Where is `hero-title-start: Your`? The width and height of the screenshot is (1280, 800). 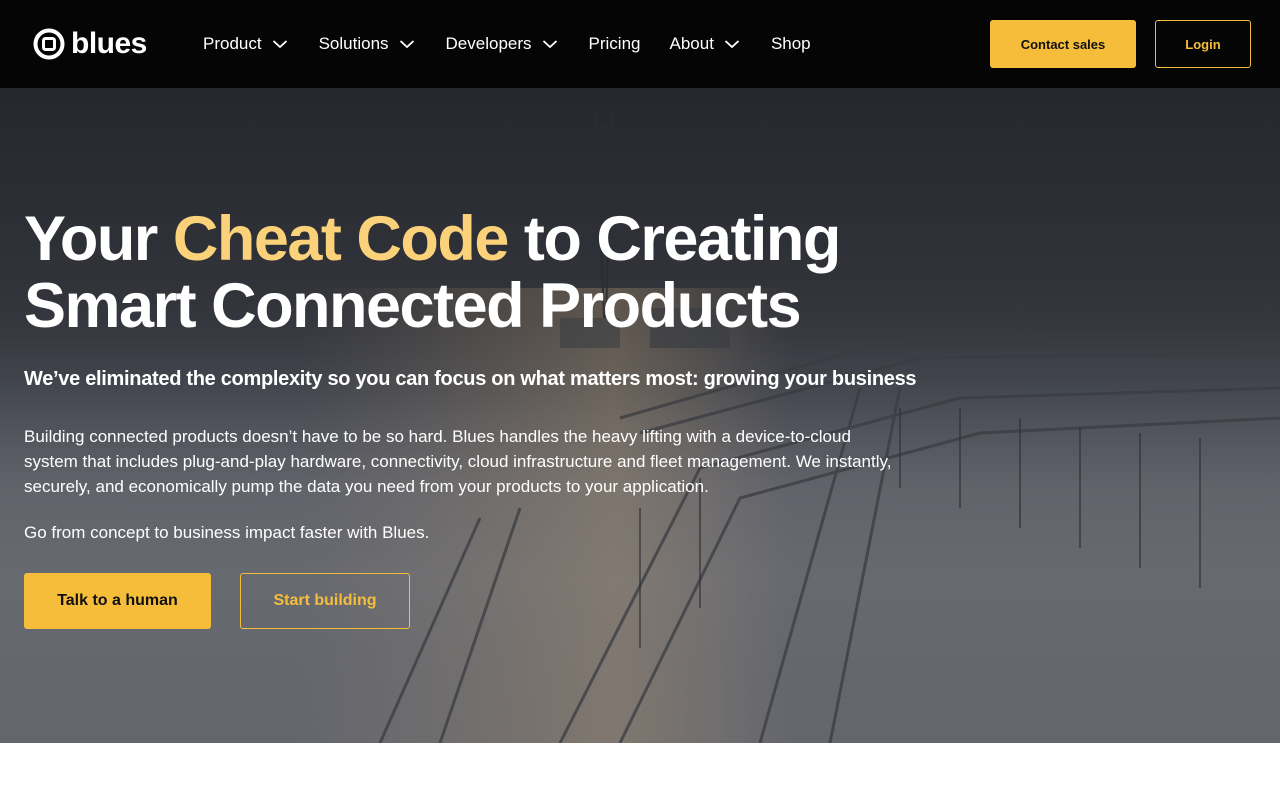
hero-title-start: Your is located at coordinates (98, 239).